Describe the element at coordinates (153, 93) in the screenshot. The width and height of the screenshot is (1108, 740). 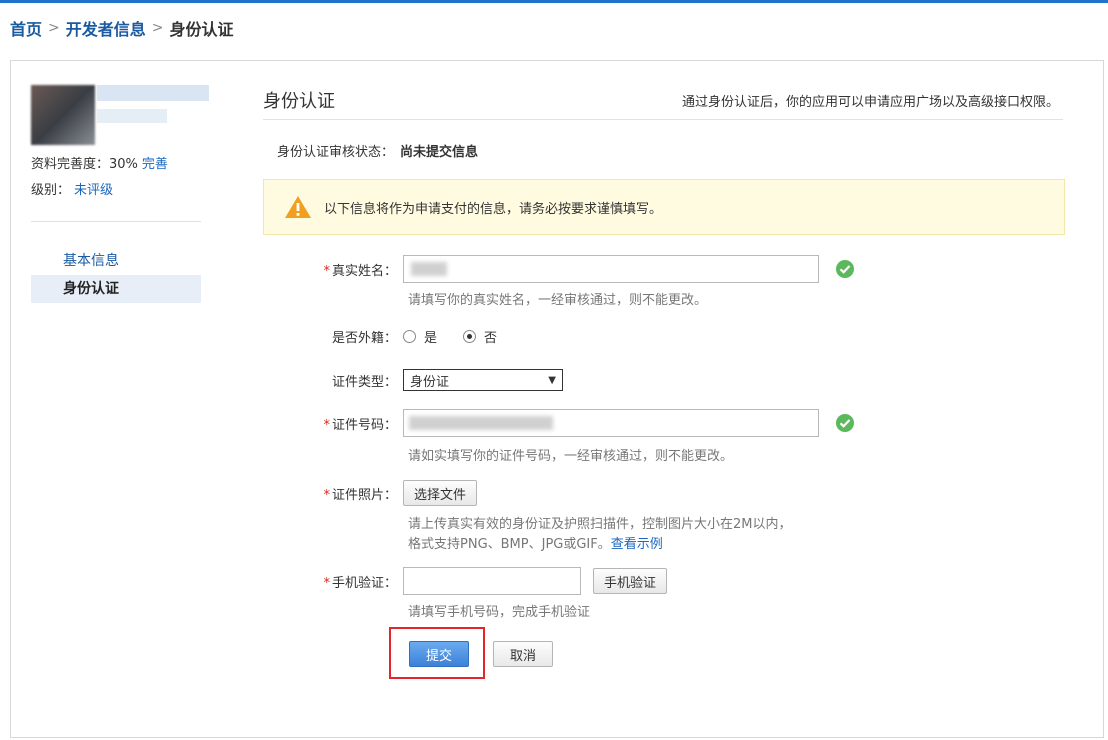
I see `account-name-redacted` at that location.